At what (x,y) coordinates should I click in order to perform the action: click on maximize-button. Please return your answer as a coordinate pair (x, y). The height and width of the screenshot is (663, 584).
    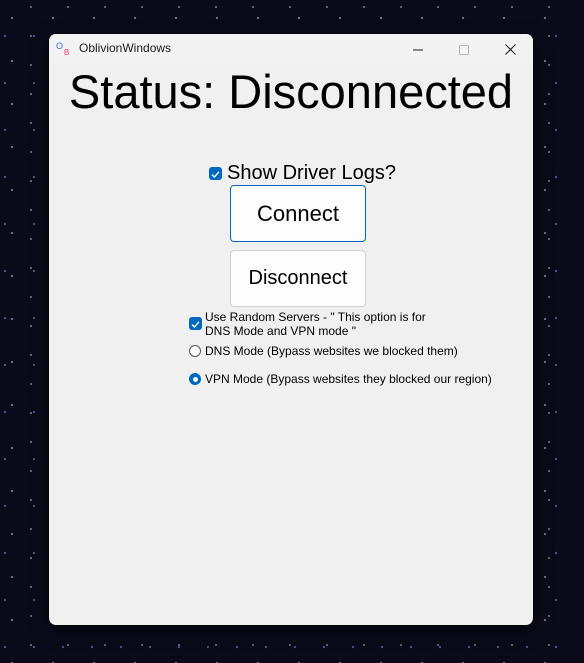
    Looking at the image, I should click on (464, 49).